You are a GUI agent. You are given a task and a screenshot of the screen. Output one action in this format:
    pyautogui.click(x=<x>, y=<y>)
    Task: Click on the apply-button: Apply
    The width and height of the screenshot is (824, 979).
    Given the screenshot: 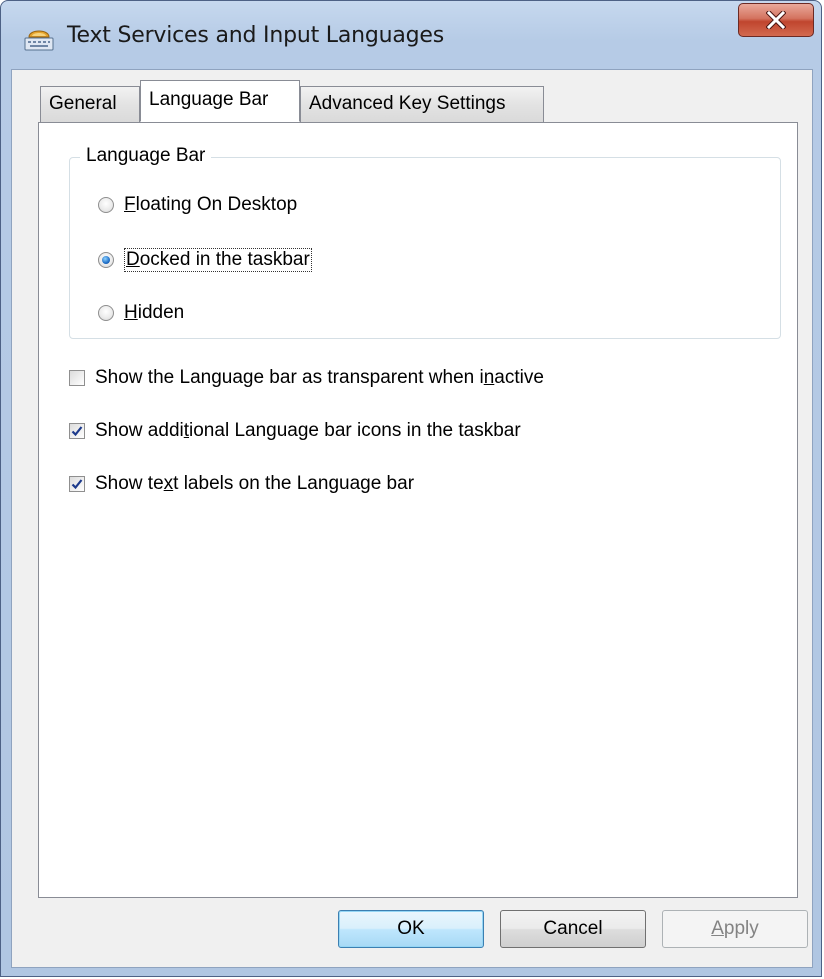 What is the action you would take?
    pyautogui.click(x=735, y=929)
    